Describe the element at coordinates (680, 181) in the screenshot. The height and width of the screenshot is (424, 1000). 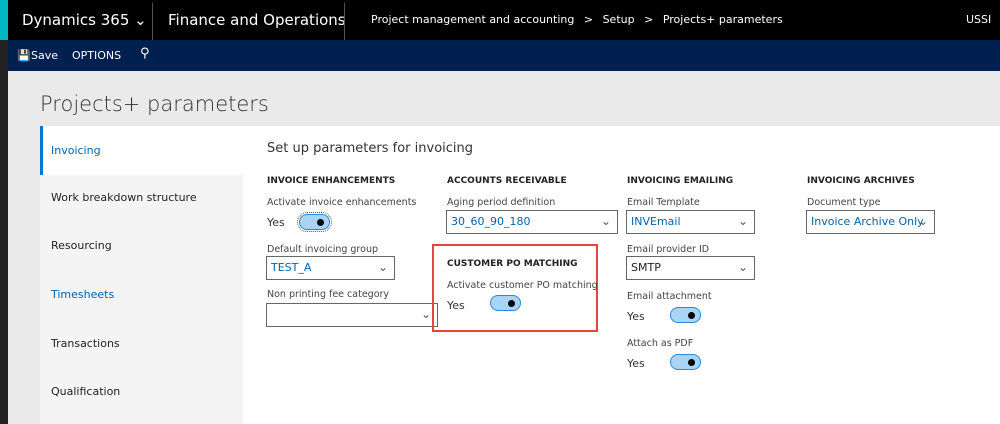
I see `group-title: INVOICING EMAILING` at that location.